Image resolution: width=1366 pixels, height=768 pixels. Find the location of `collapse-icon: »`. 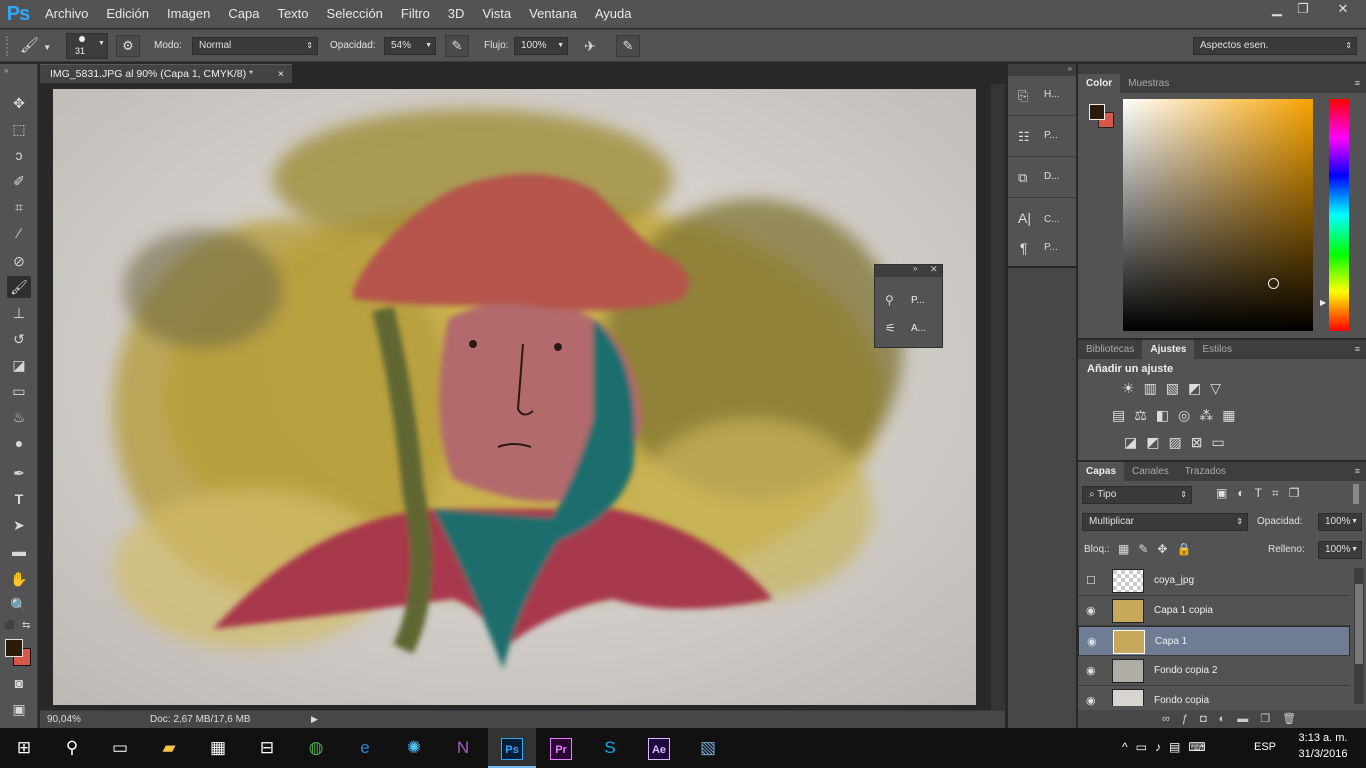

collapse-icon: » is located at coordinates (915, 268).